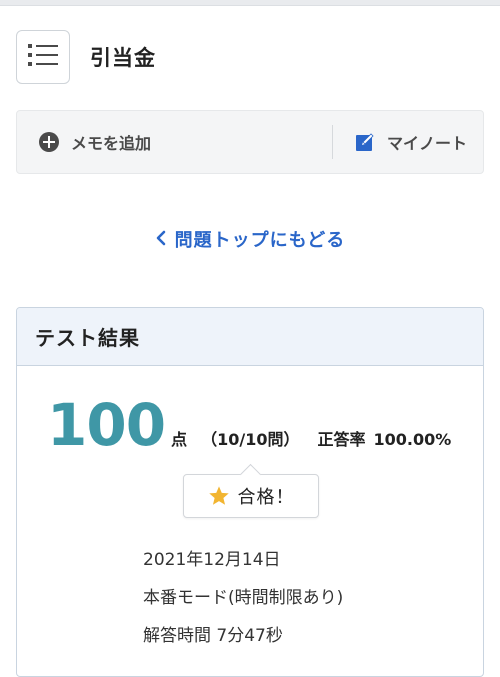 The image size is (500, 677). I want to click on correct-rate-label: 正答率, so click(341, 439).